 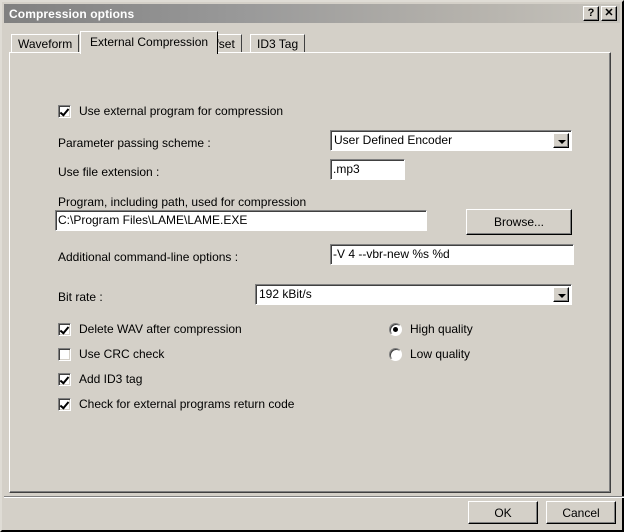 I want to click on check-return-code-label: Check for external programs return code, so click(x=187, y=404).